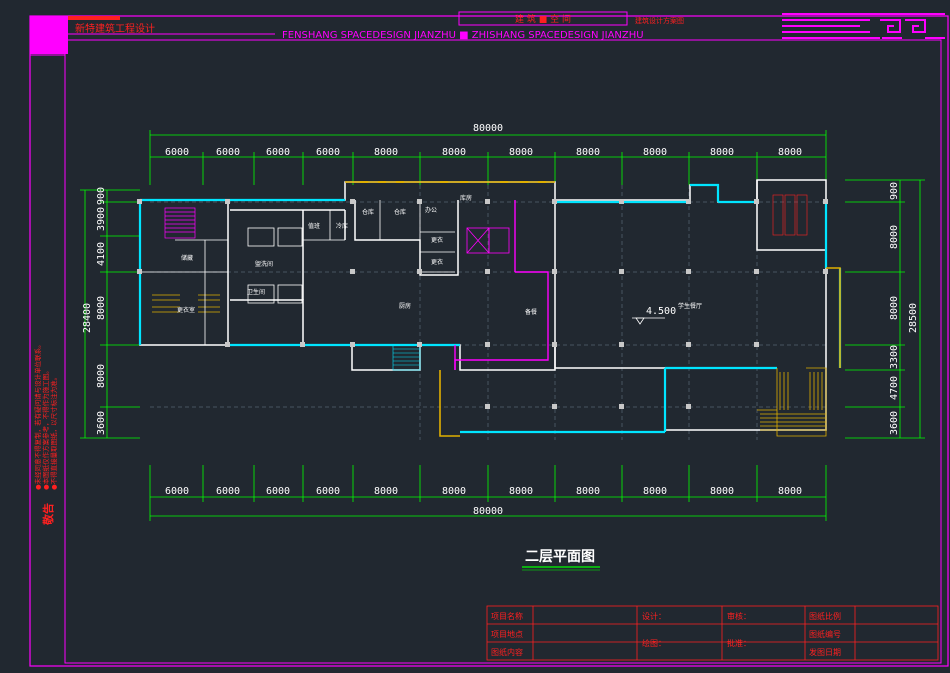 Image resolution: width=950 pixels, height=673 pixels. What do you see at coordinates (825, 634) in the screenshot?
I see `tb-number: 图纸编号` at bounding box center [825, 634].